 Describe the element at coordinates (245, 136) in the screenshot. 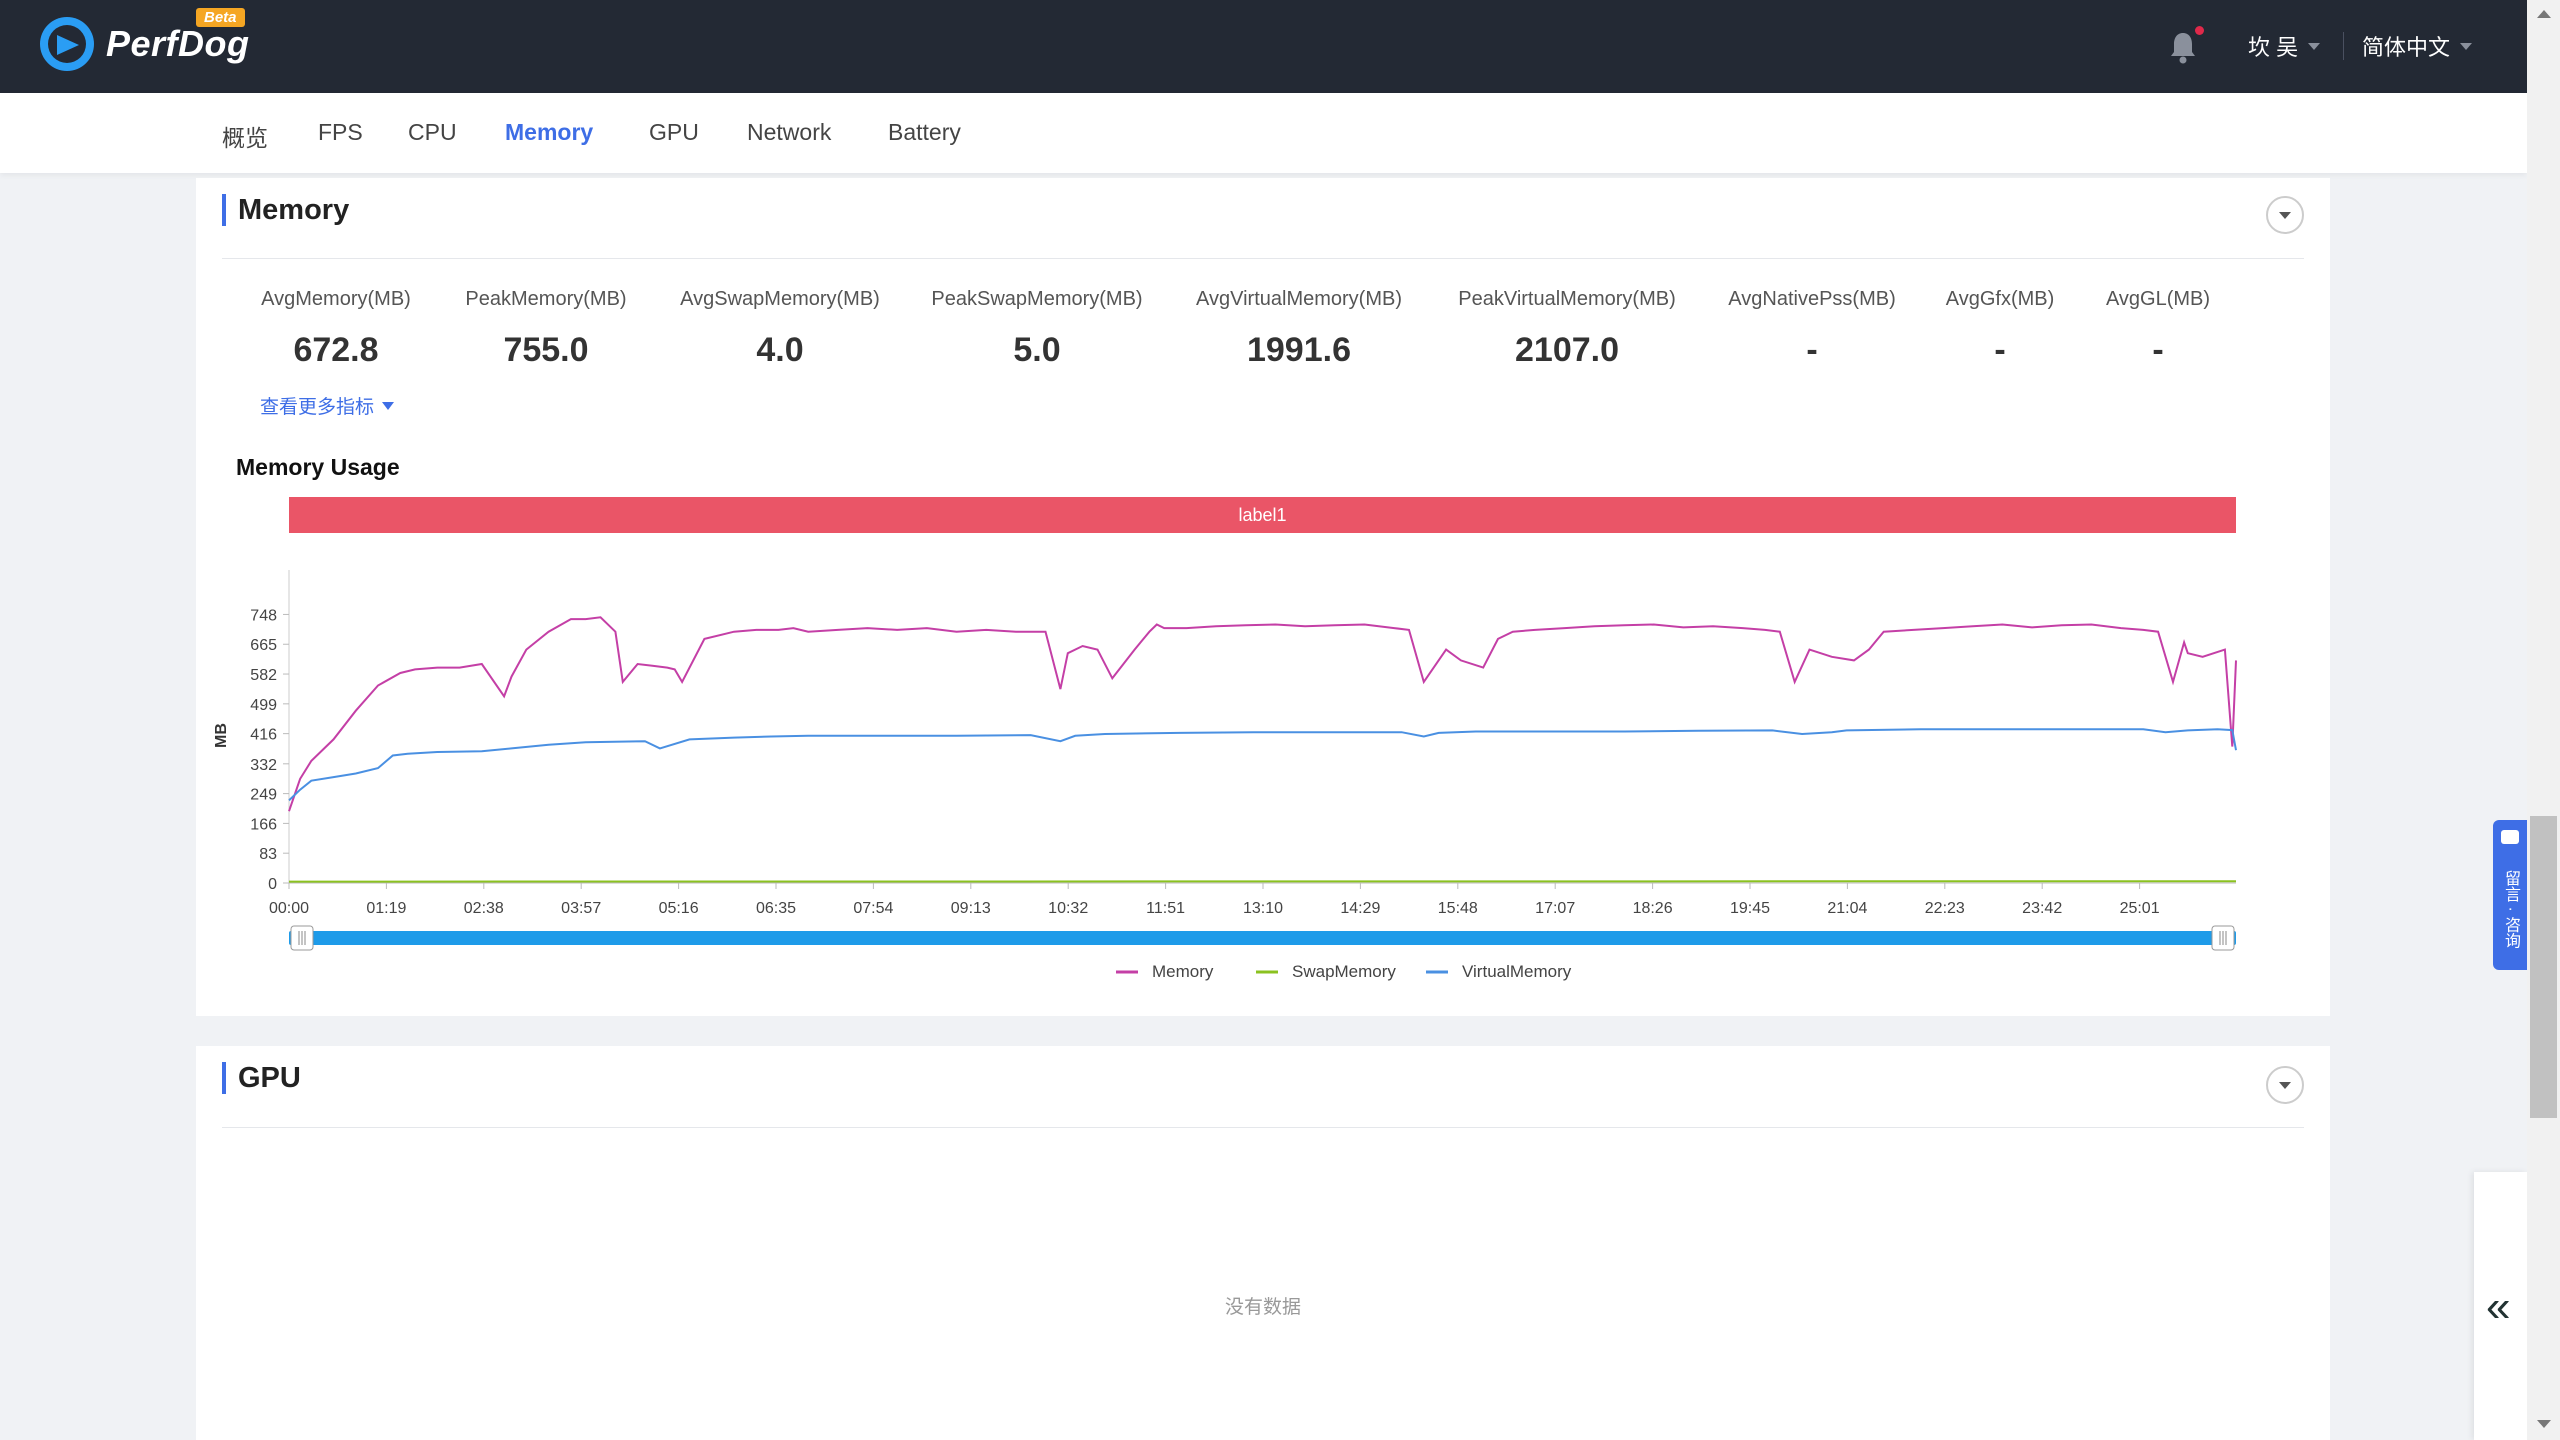

I see `tab-overview: 概览` at that location.